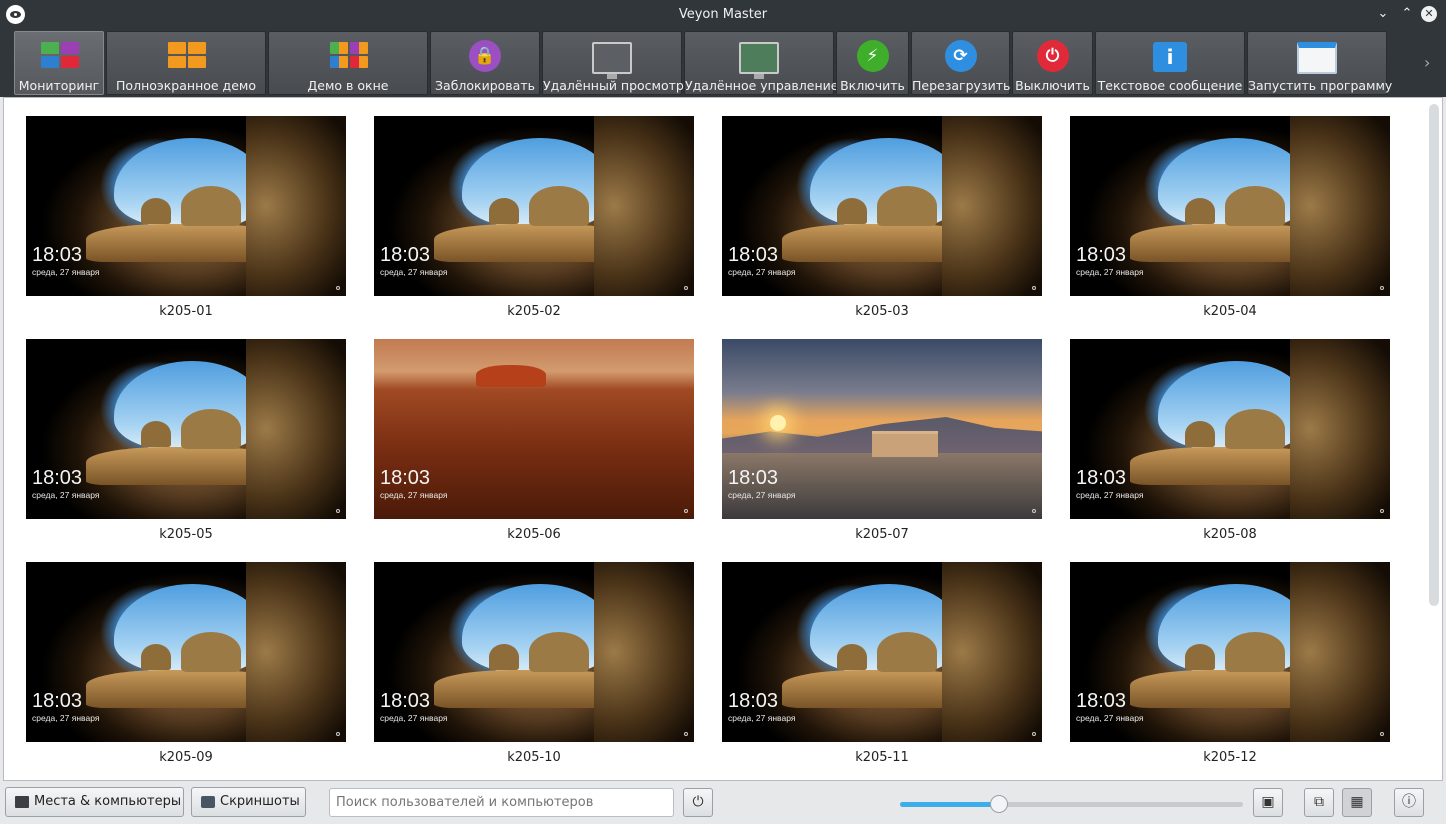 This screenshot has height=824, width=1446. I want to click on computer-tile: 18:03 среда, 27 января k205-08, so click(1230, 445).